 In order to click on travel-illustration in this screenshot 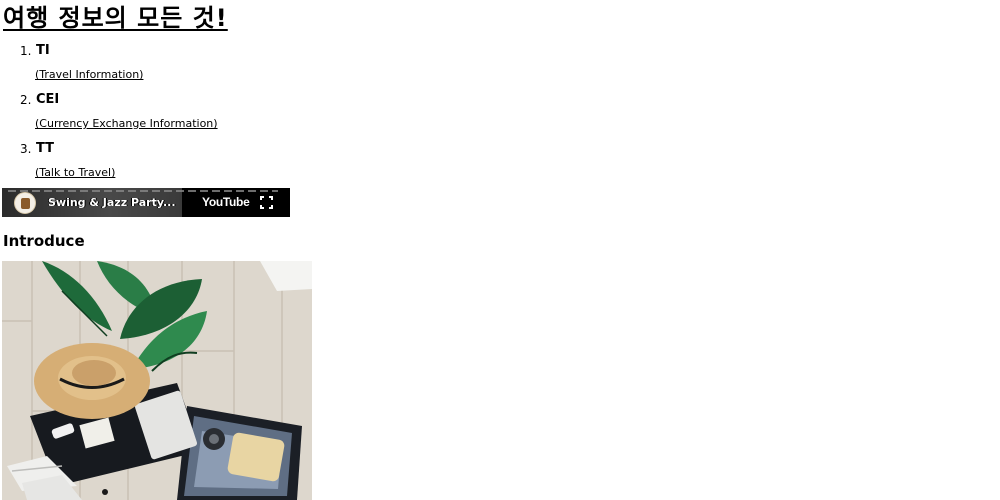, I will do `click(157, 380)`.